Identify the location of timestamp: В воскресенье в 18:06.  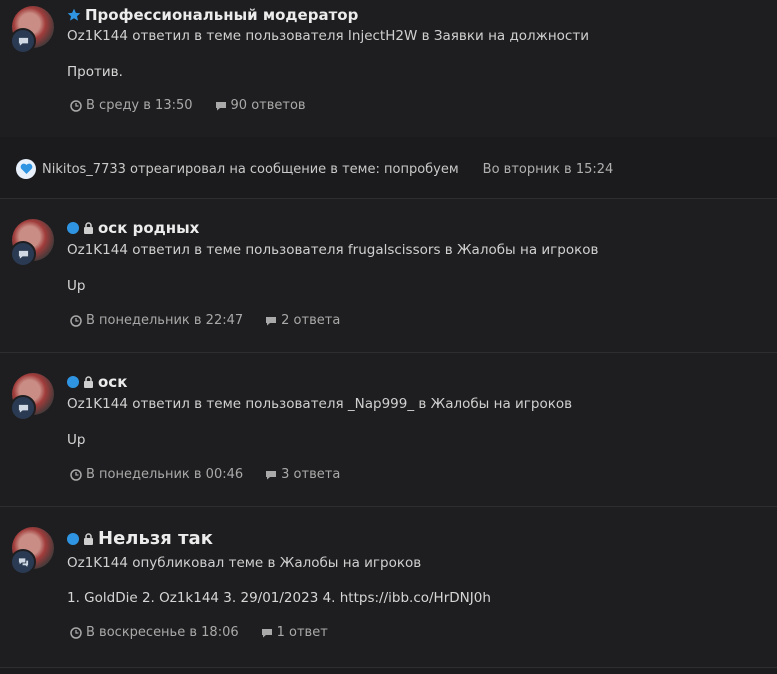
(154, 632).